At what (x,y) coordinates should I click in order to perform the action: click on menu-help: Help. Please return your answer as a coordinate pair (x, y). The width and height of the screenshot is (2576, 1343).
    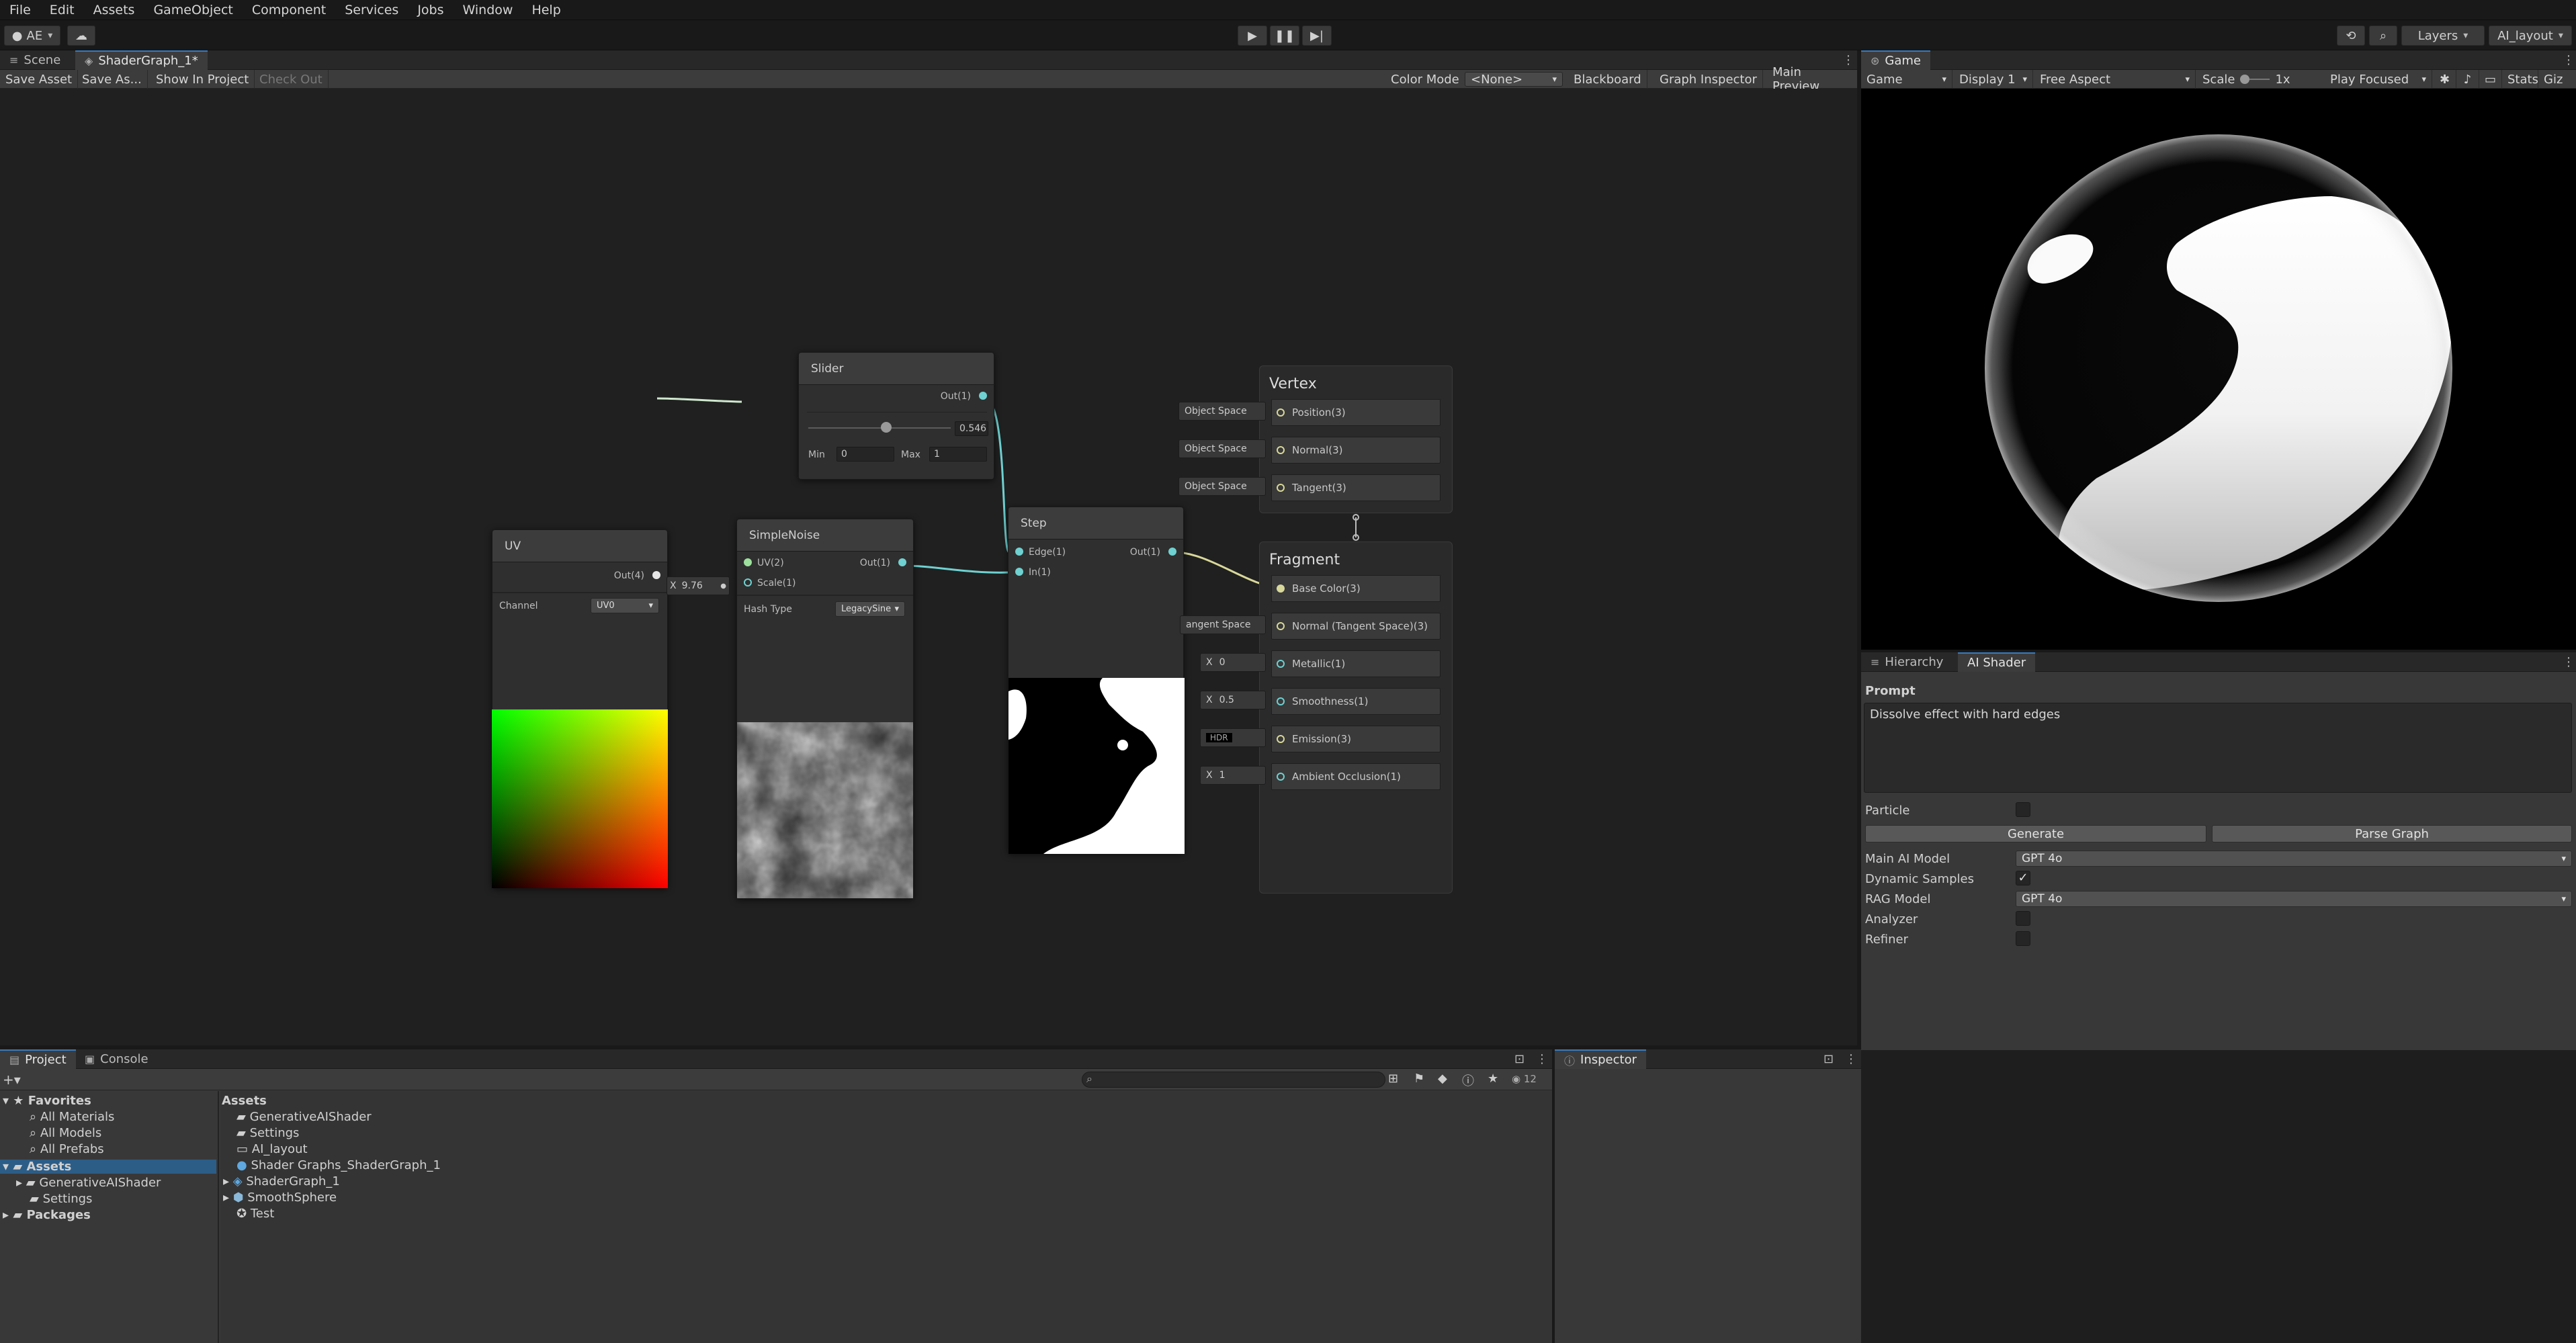
    Looking at the image, I should click on (546, 10).